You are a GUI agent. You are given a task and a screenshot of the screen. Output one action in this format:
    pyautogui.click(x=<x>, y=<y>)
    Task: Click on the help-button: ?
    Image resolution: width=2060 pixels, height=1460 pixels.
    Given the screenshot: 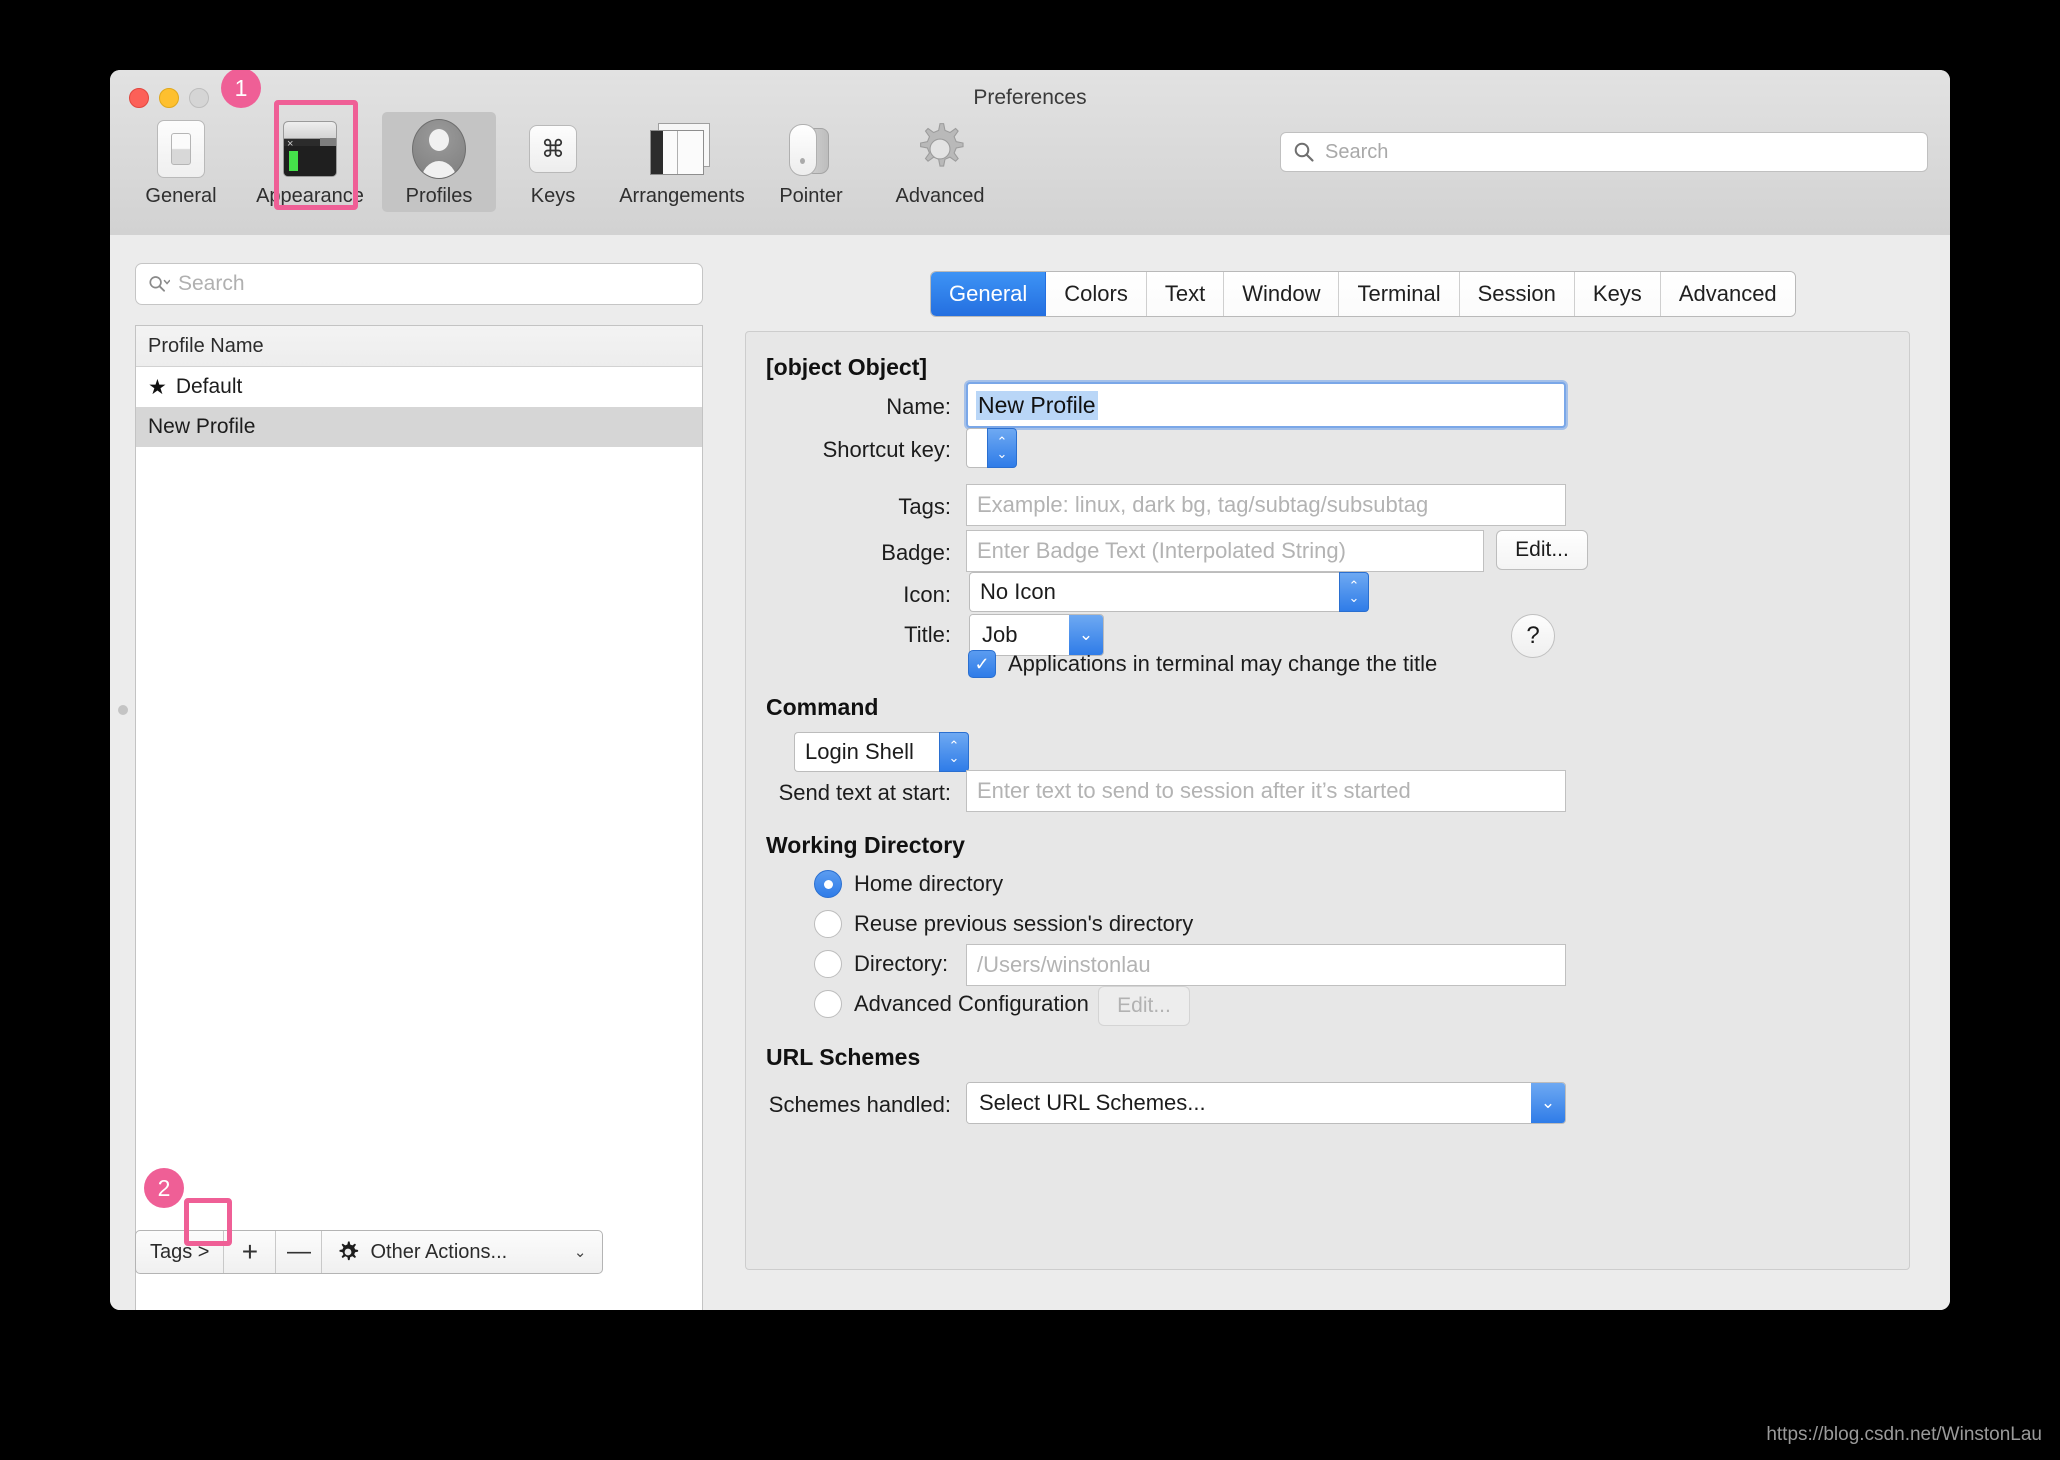 What is the action you would take?
    pyautogui.click(x=1533, y=636)
    